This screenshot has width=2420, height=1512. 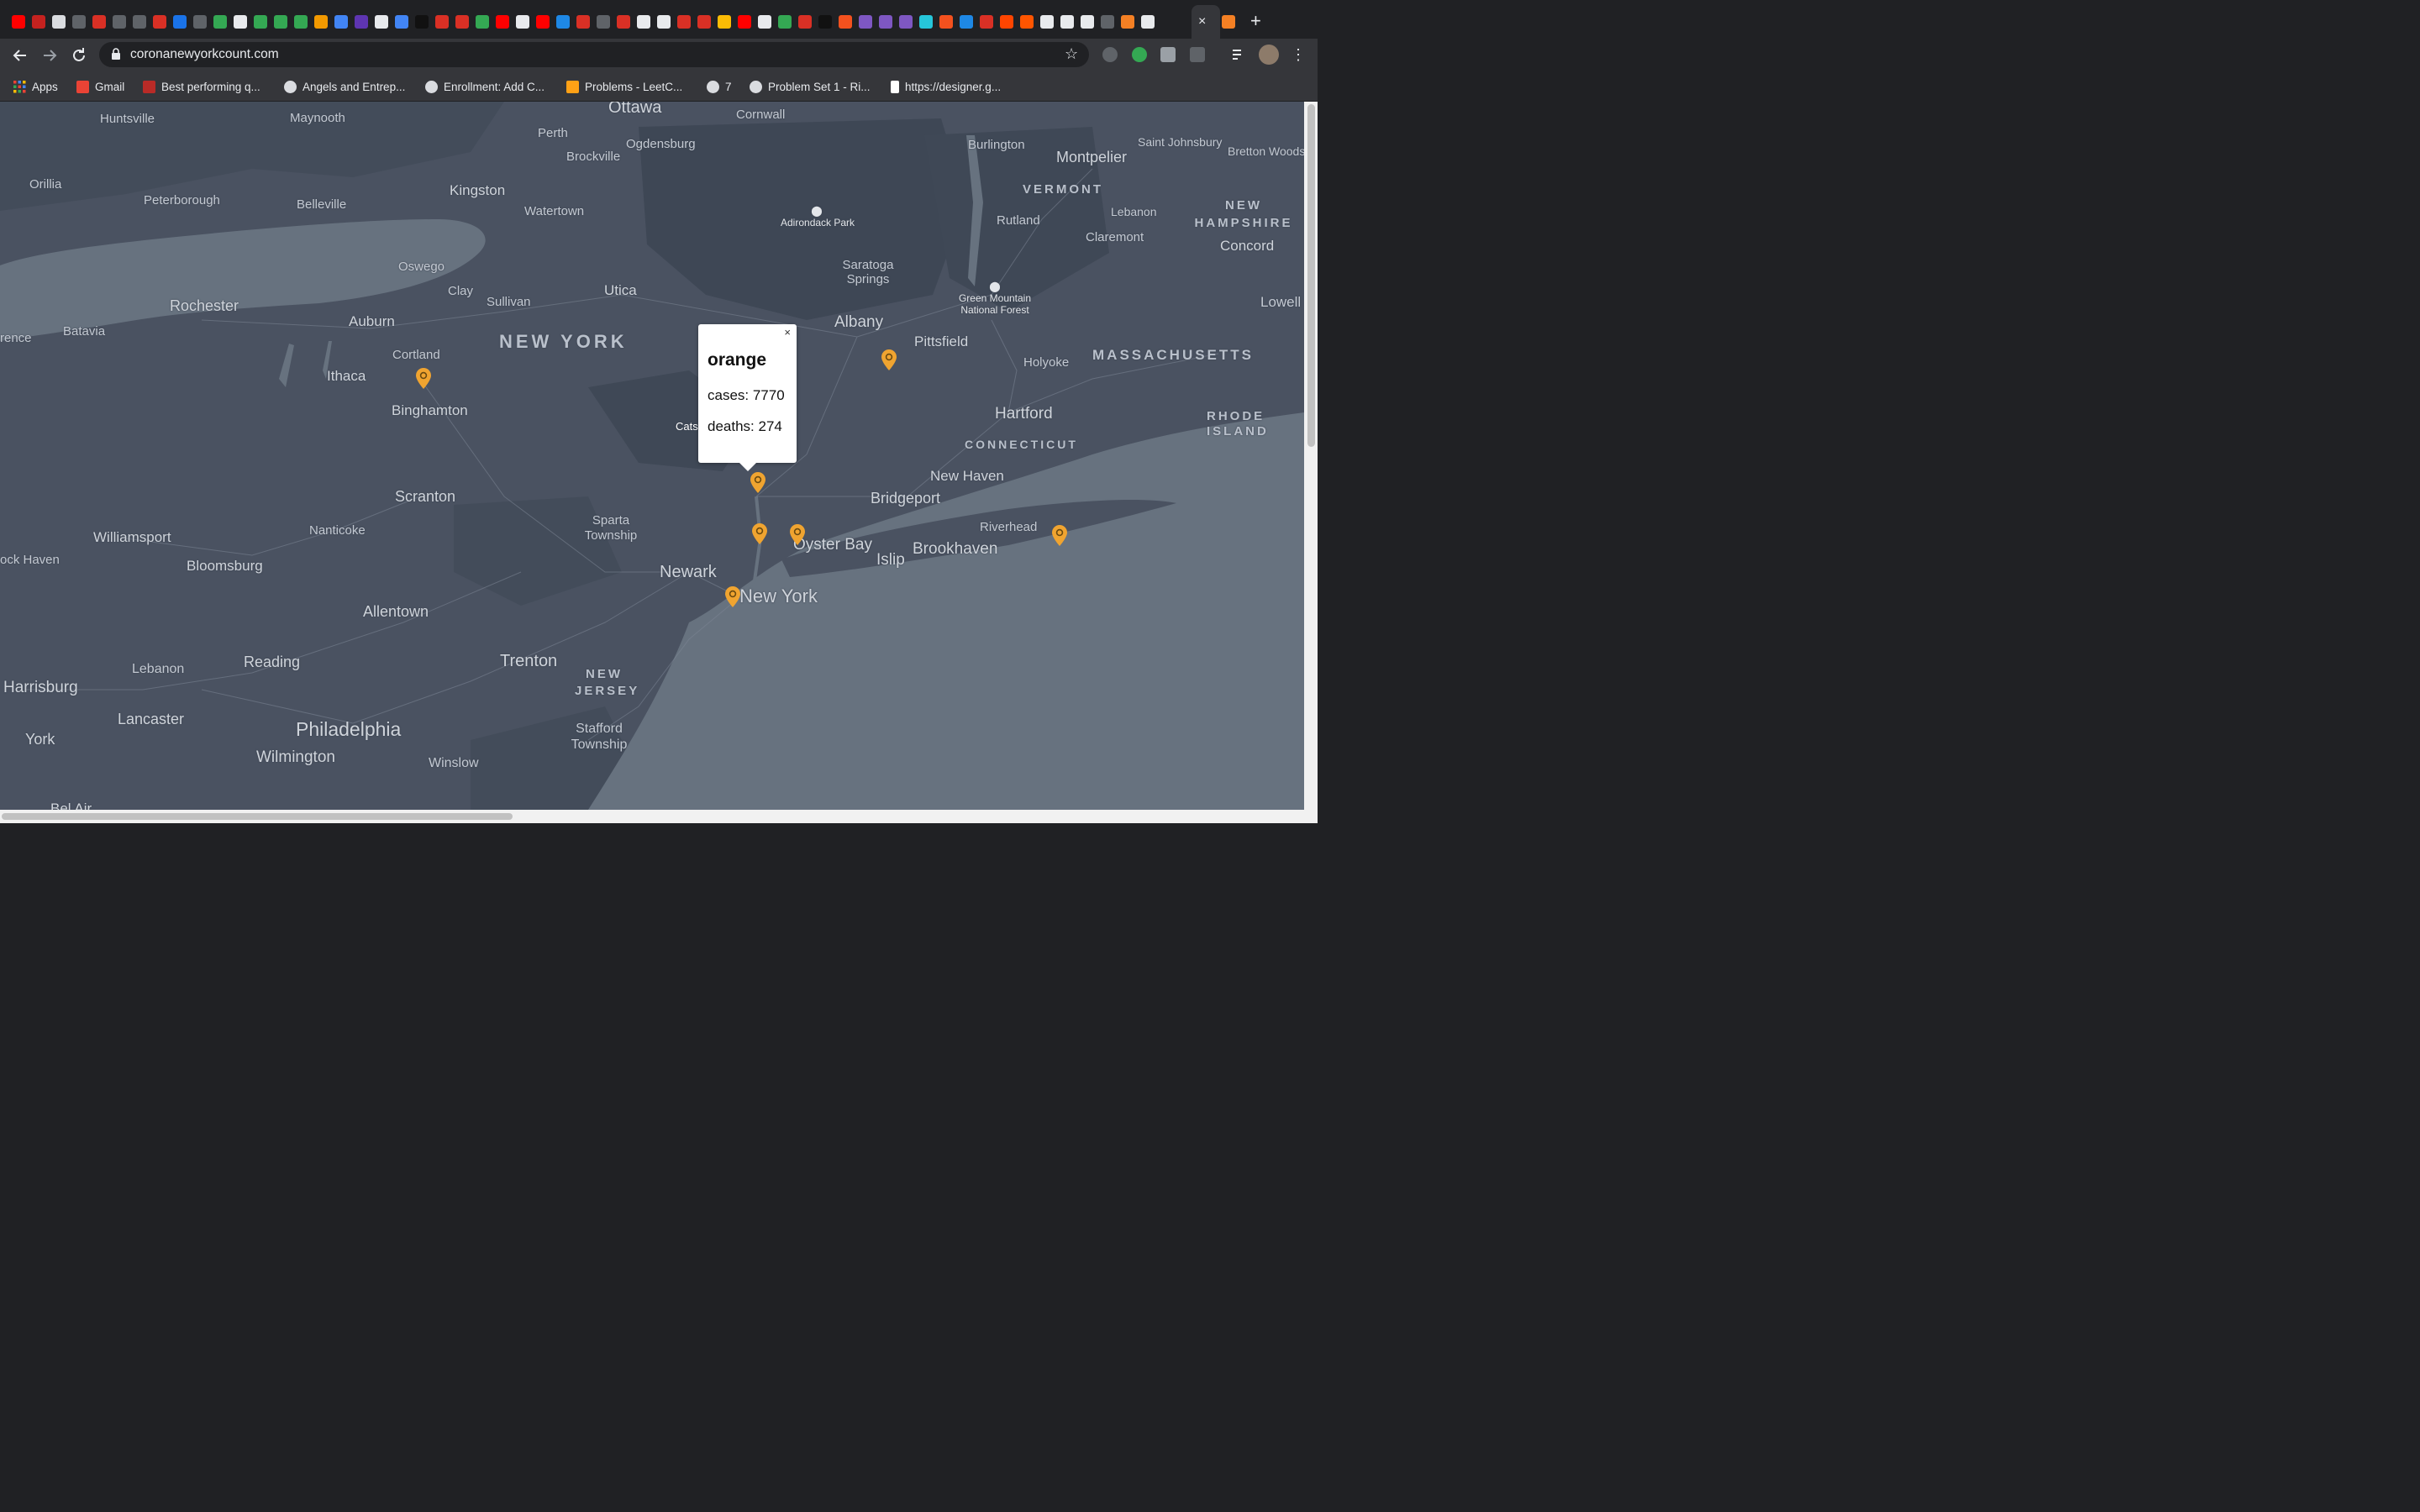 What do you see at coordinates (372, 321) in the screenshot?
I see `map-label-auburn: Auburn` at bounding box center [372, 321].